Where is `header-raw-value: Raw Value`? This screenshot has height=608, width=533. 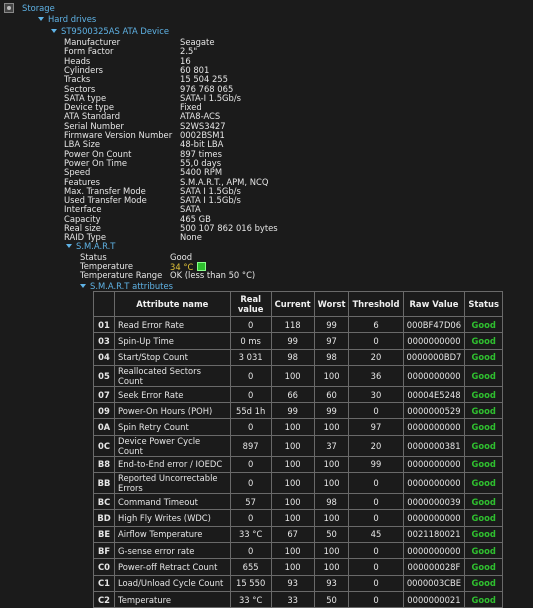 header-raw-value: Raw Value is located at coordinates (434, 304).